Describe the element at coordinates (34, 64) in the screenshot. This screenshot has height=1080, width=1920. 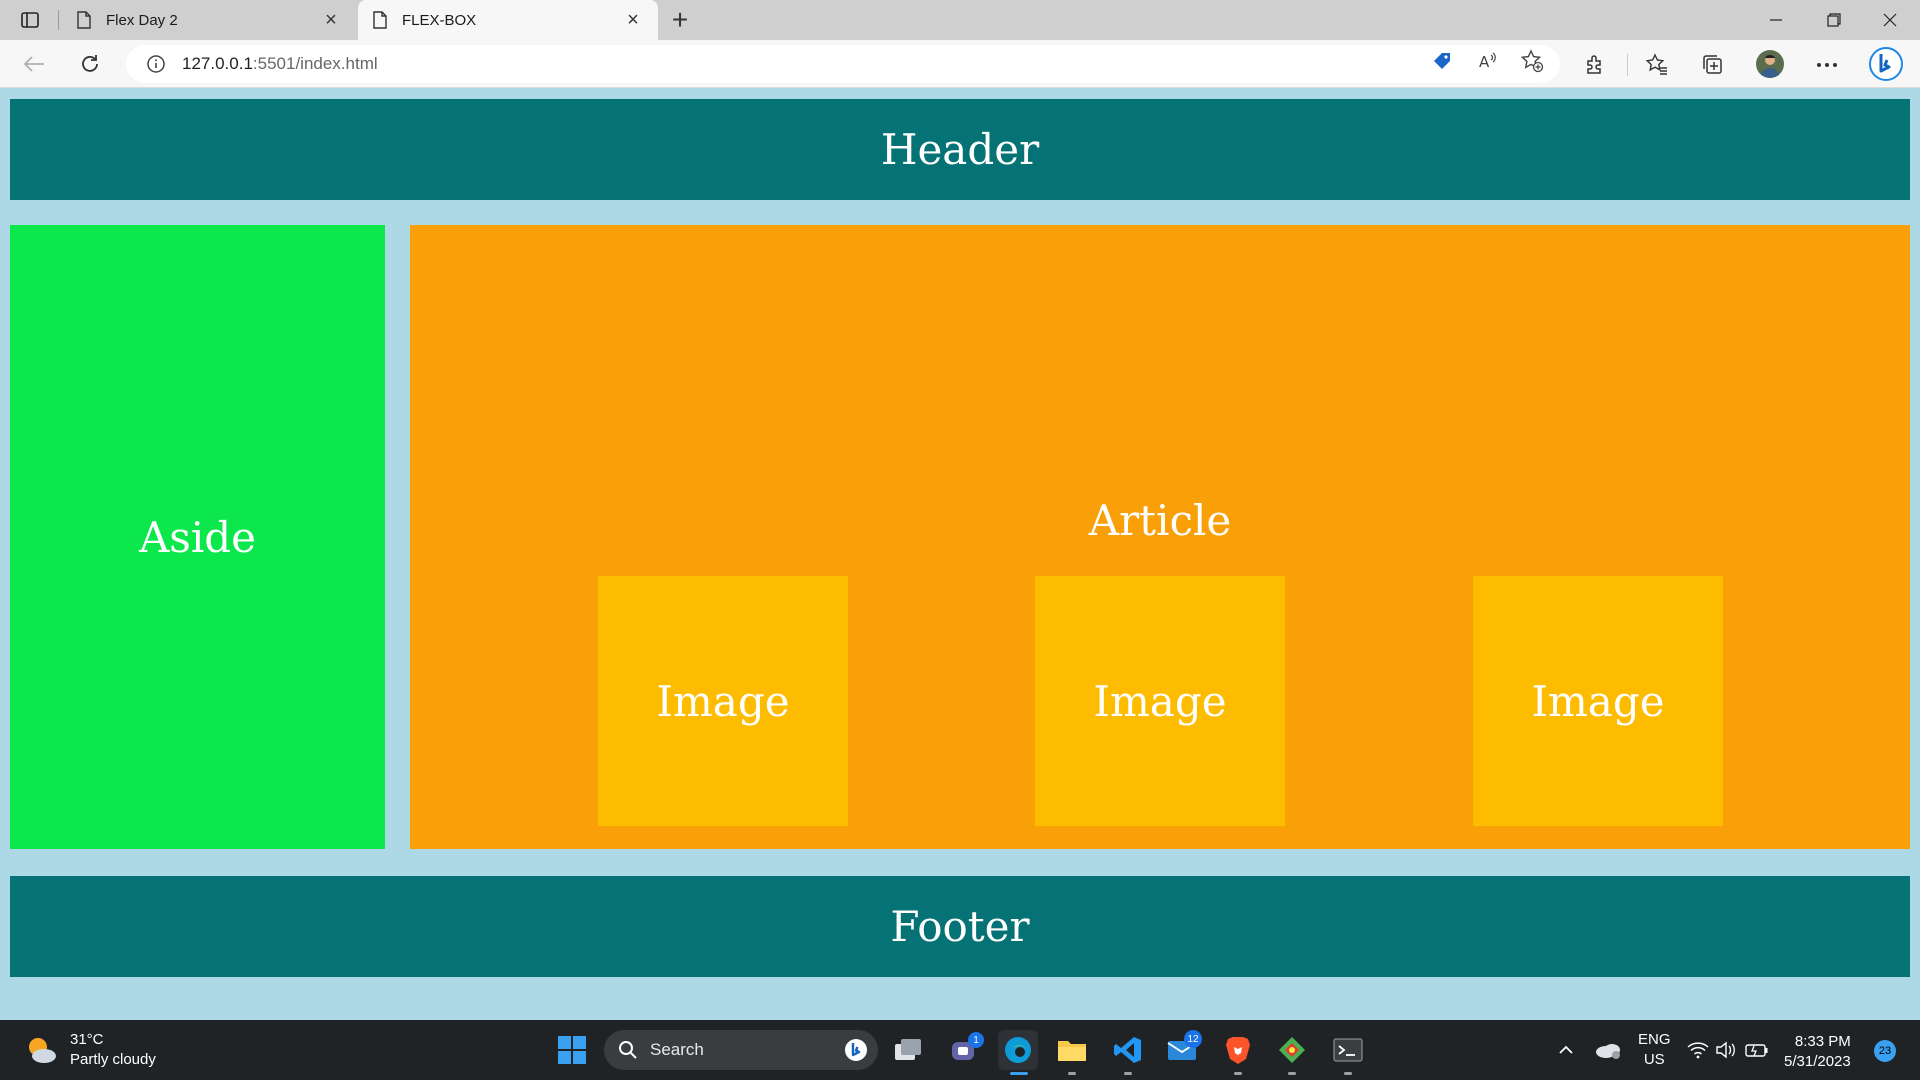
I see `back-arrow-icon` at that location.